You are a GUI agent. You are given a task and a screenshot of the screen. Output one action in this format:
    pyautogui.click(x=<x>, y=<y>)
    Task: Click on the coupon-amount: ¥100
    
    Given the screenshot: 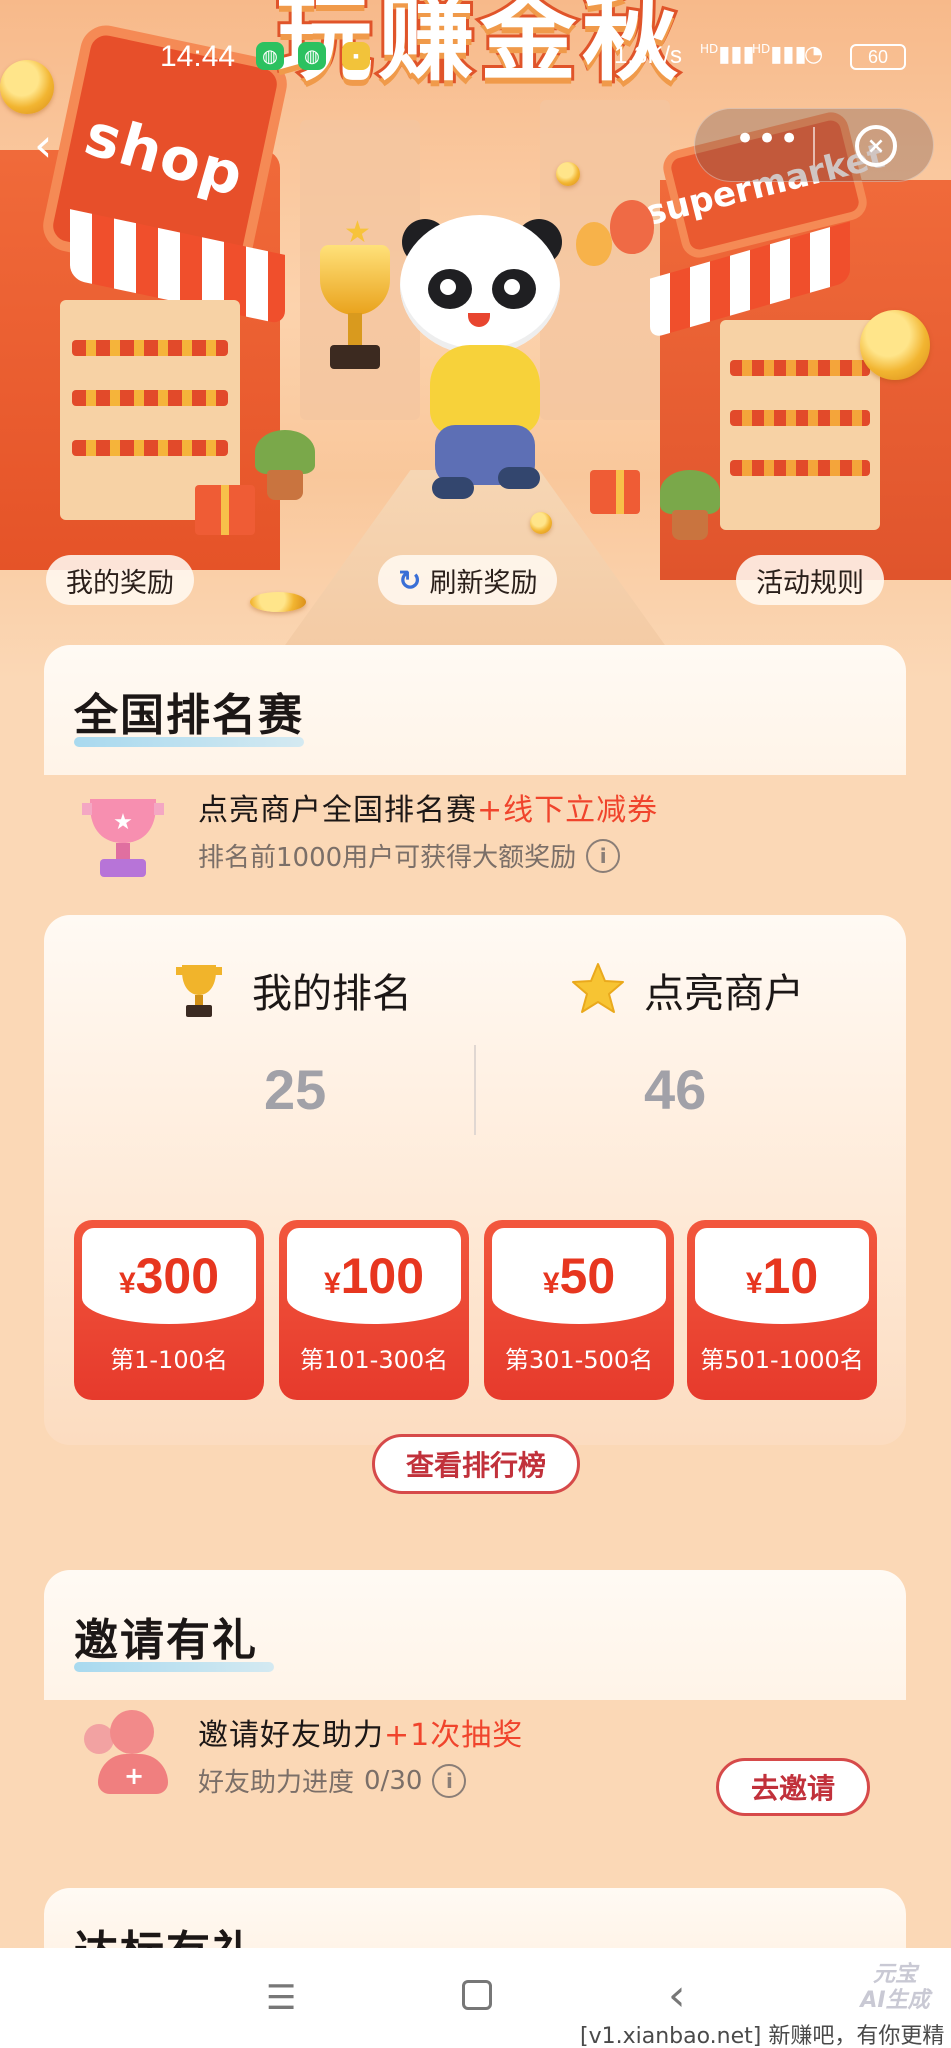 What is the action you would take?
    pyautogui.click(x=374, y=1276)
    